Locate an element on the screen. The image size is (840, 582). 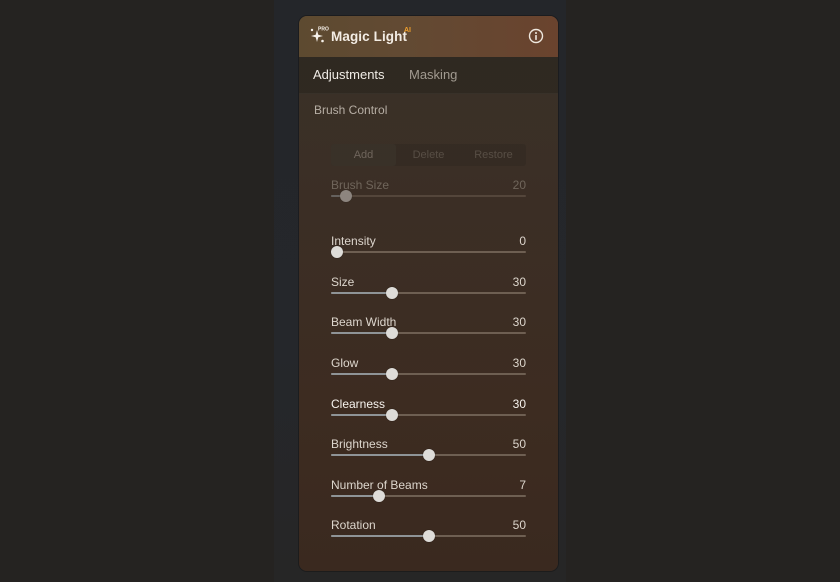
rotation-slider: Rotation 50 is located at coordinates (428, 534).